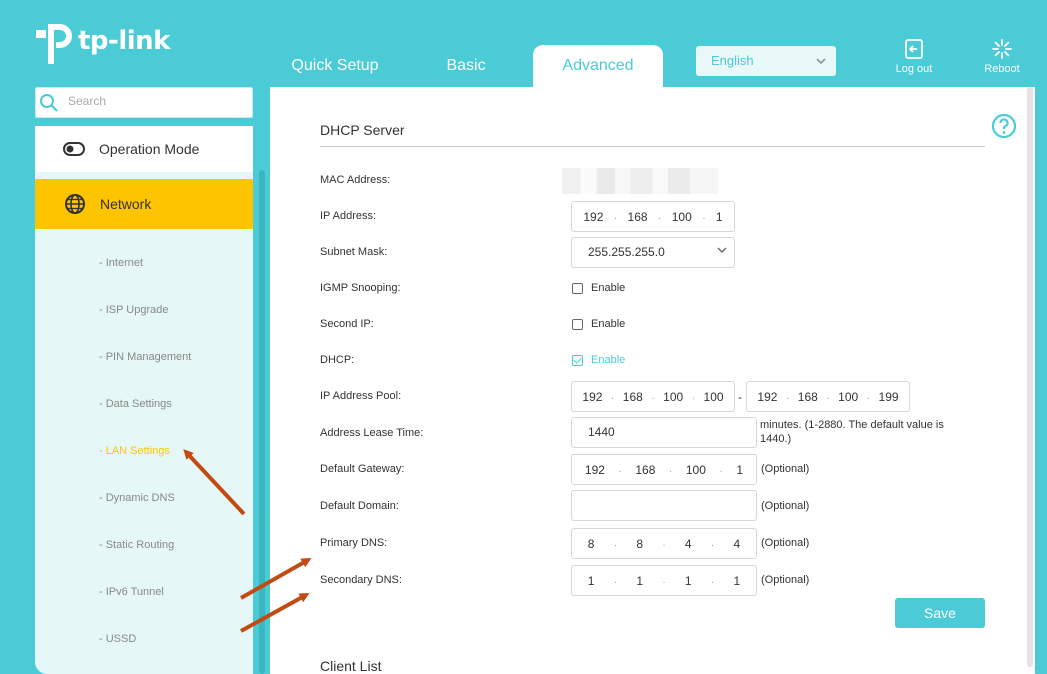  Describe the element at coordinates (347, 324) in the screenshot. I see `second-ip-label: Second IP:` at that location.